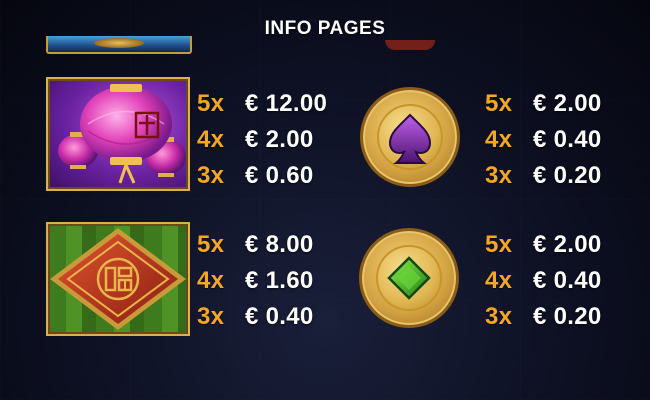  I want to click on spade-icon, so click(410, 137).